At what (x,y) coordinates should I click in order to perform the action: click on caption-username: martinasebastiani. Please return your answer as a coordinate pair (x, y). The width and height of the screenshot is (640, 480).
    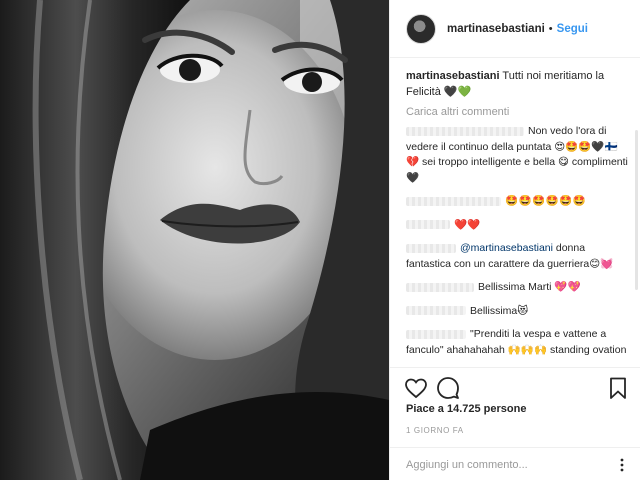
    Looking at the image, I should click on (453, 76).